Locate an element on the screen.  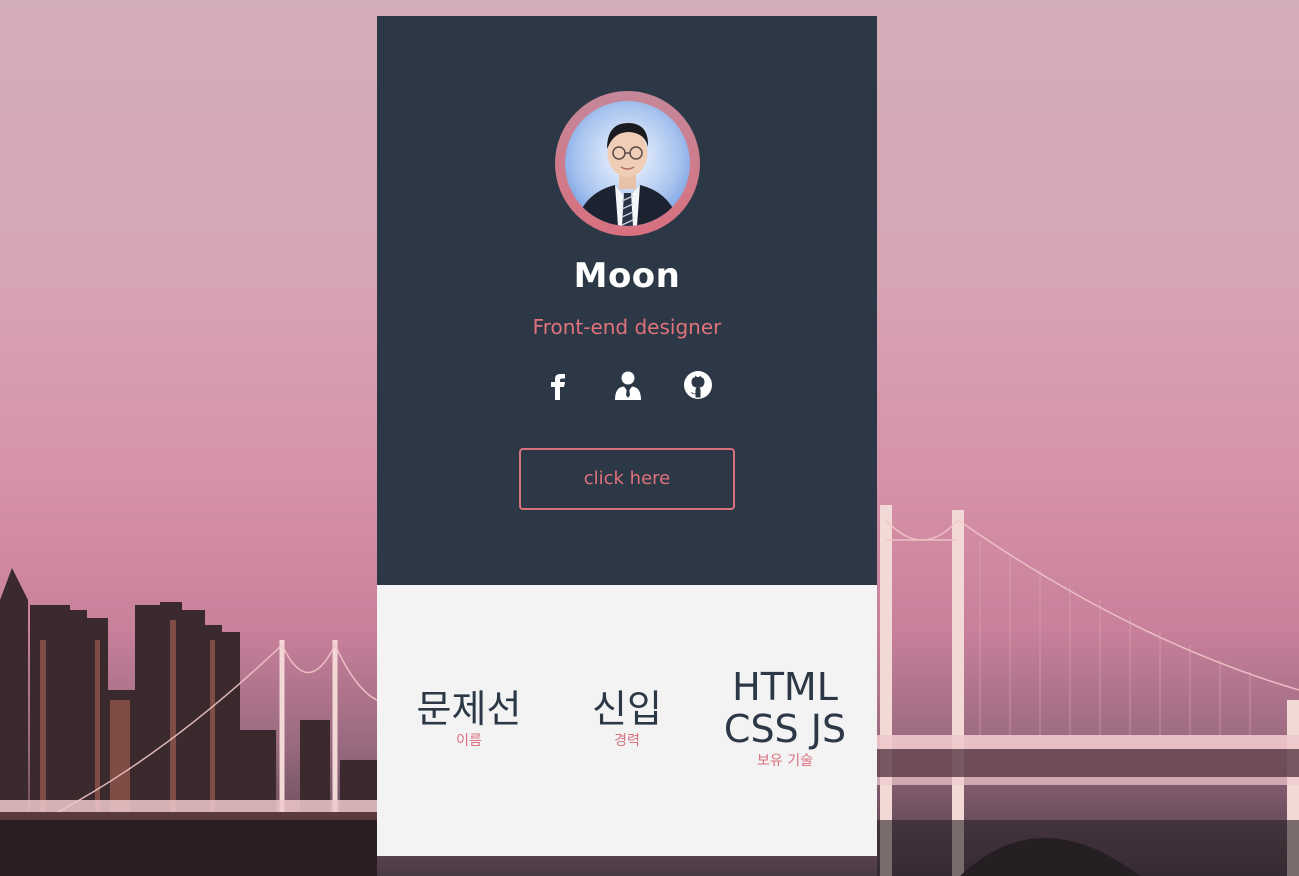
stat-career: 신입 경력 is located at coordinates (627, 719).